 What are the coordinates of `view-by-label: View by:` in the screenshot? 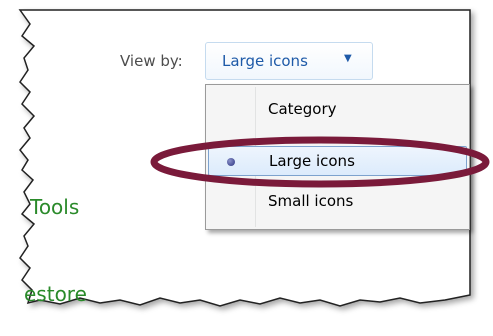 It's located at (151, 61).